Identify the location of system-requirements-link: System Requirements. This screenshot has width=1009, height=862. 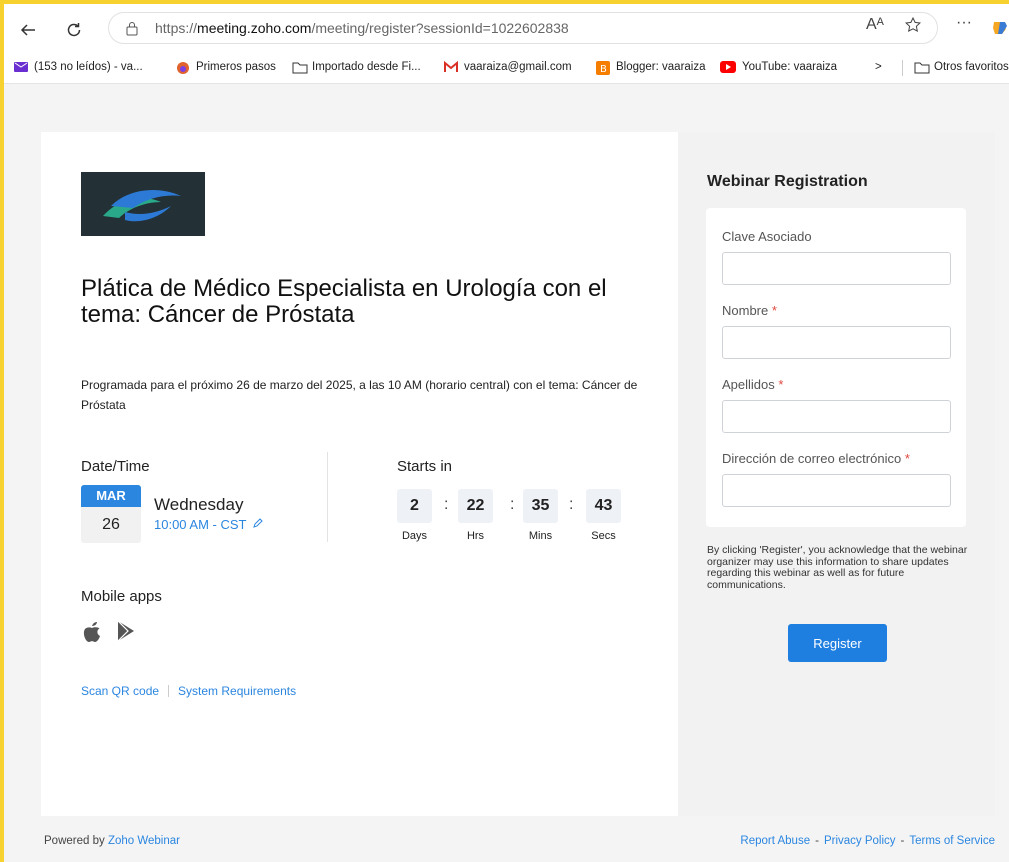
(237, 691).